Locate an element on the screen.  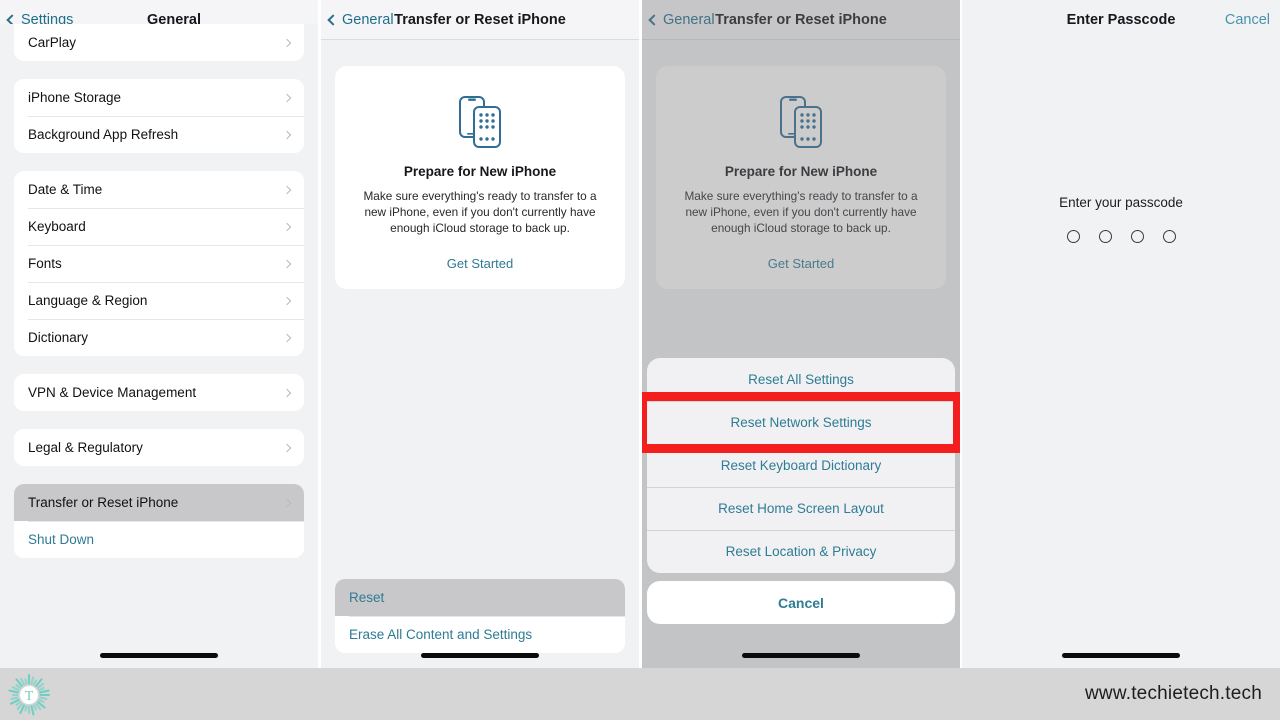
action-label: Reset Home Screen Layout is located at coordinates (801, 508).